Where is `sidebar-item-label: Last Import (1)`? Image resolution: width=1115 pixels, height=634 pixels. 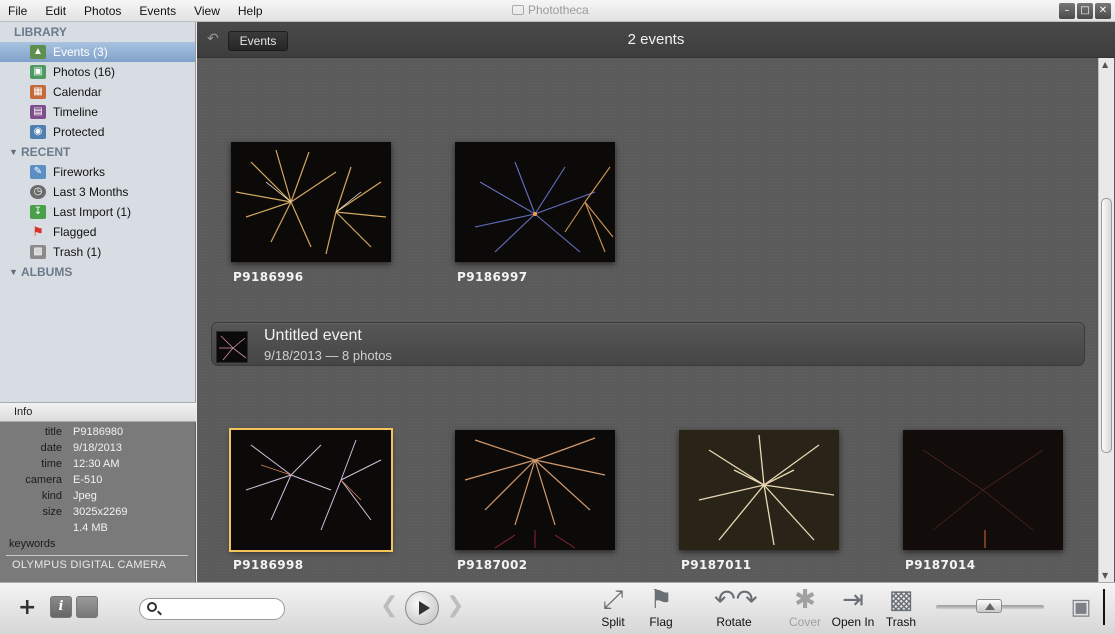
sidebar-item-label: Last Import (1) is located at coordinates (92, 212).